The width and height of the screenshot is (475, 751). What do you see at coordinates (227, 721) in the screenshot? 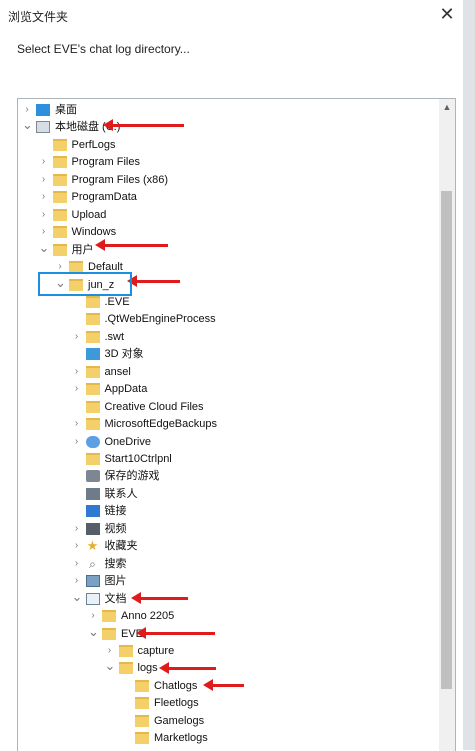
I see `tree-item: Gamelogs` at bounding box center [227, 721].